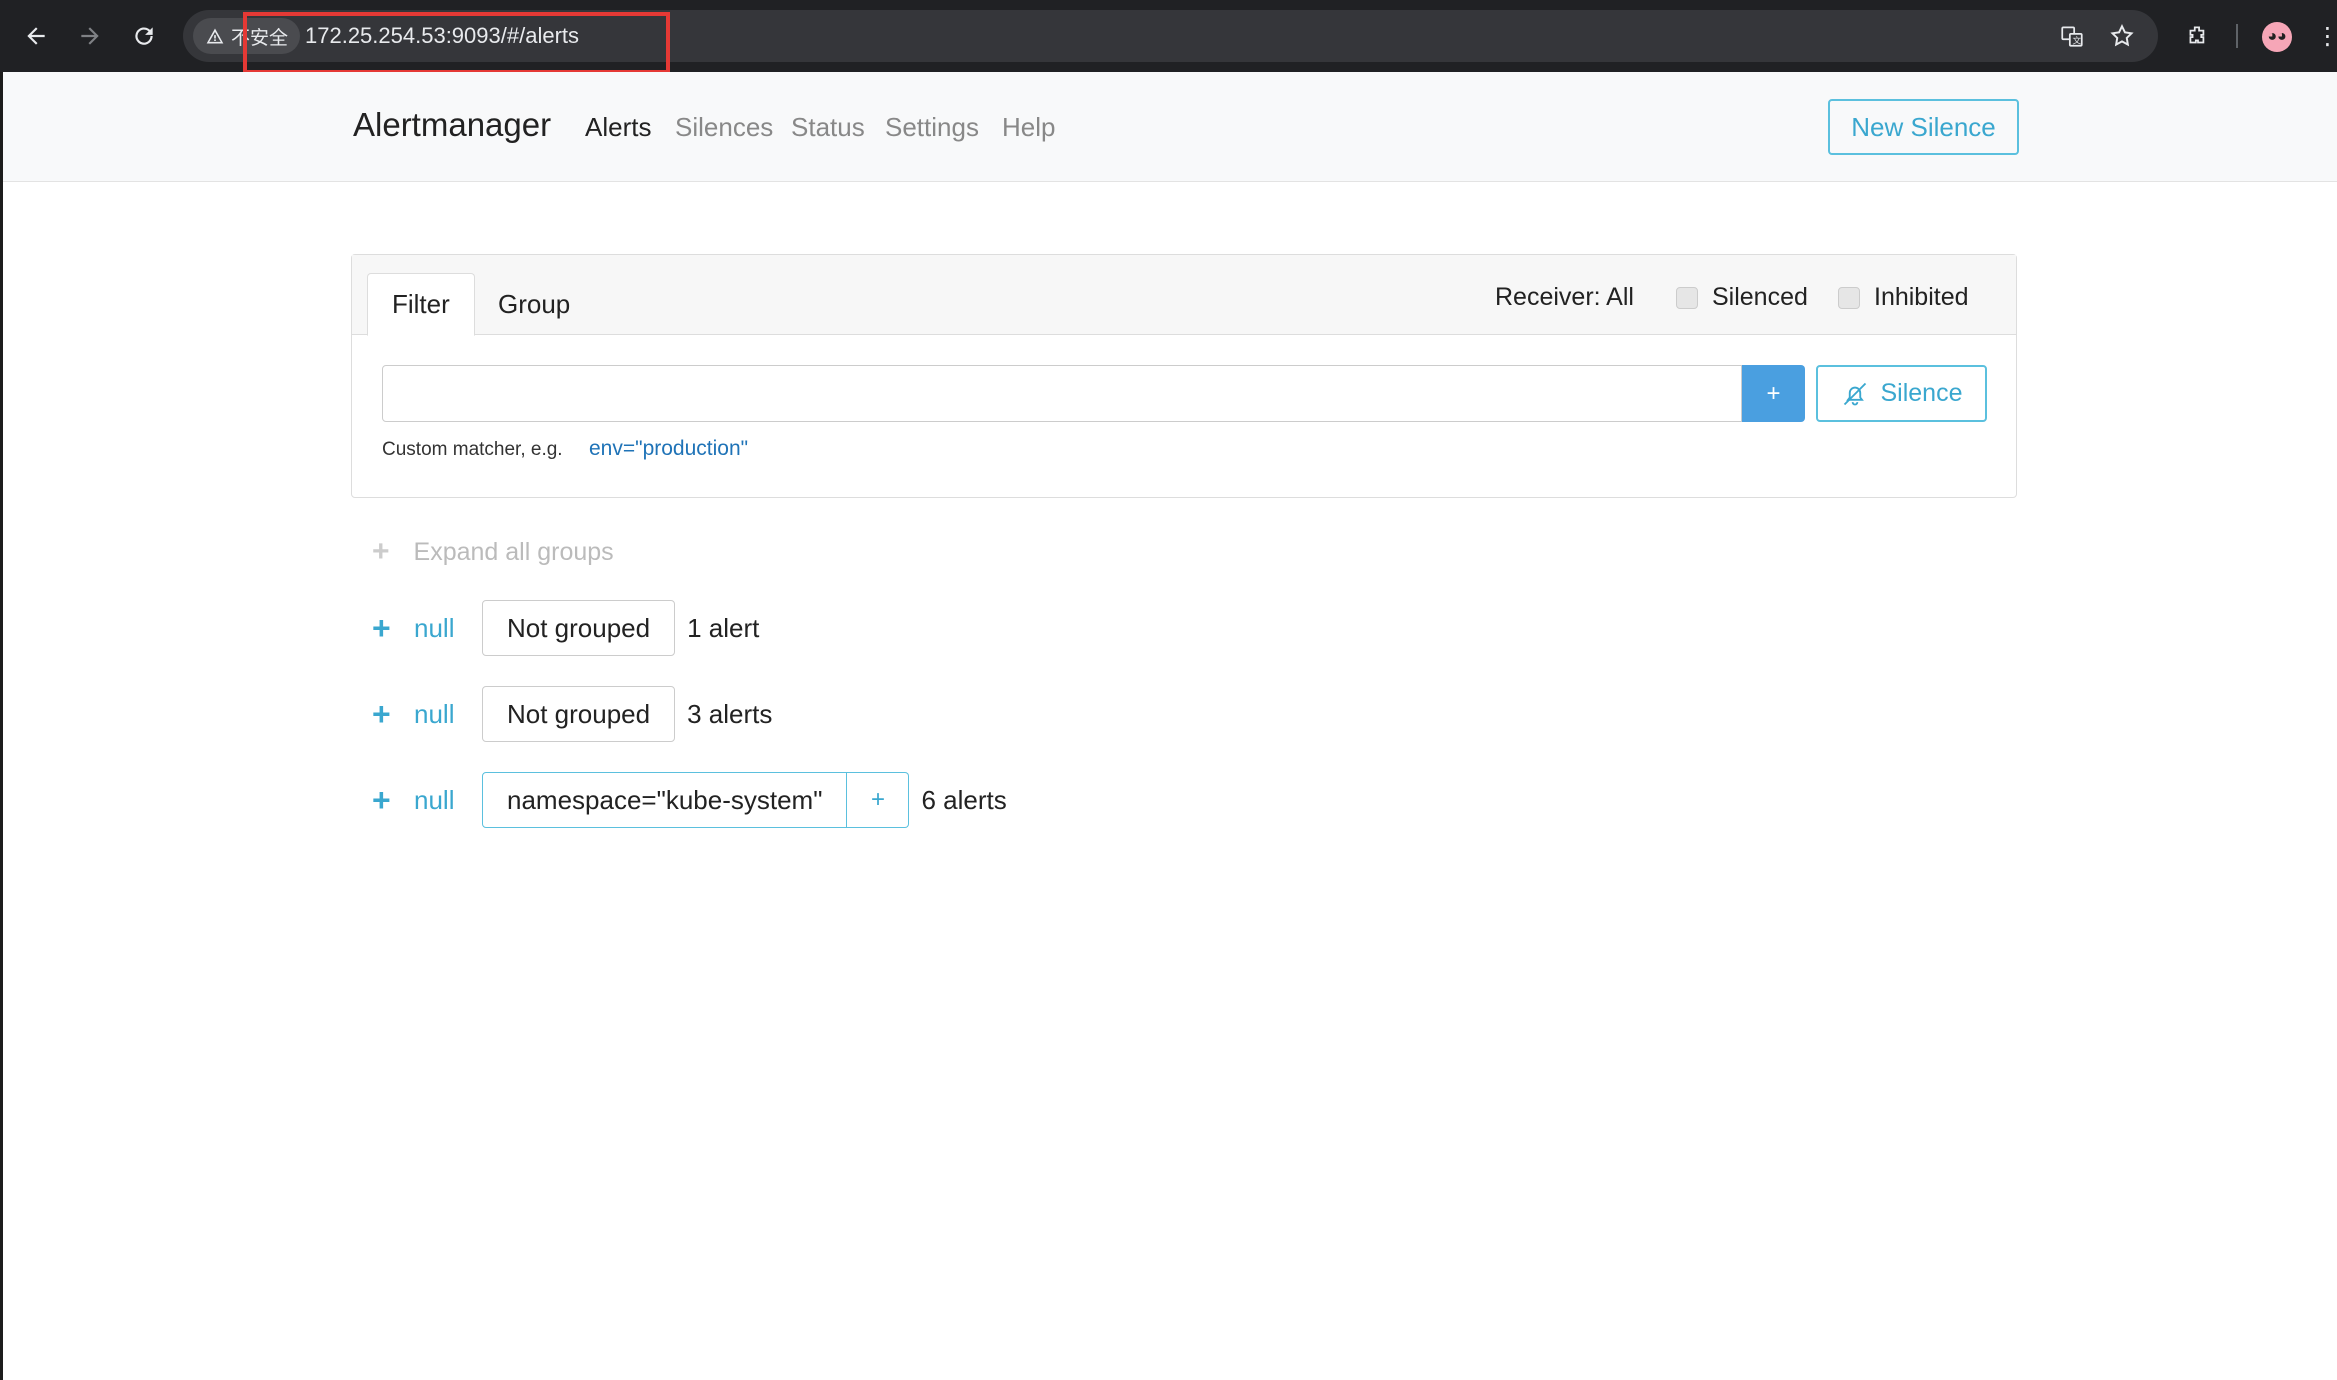 This screenshot has height=1380, width=2337. Describe the element at coordinates (36, 36) in the screenshot. I see `back-icon` at that location.